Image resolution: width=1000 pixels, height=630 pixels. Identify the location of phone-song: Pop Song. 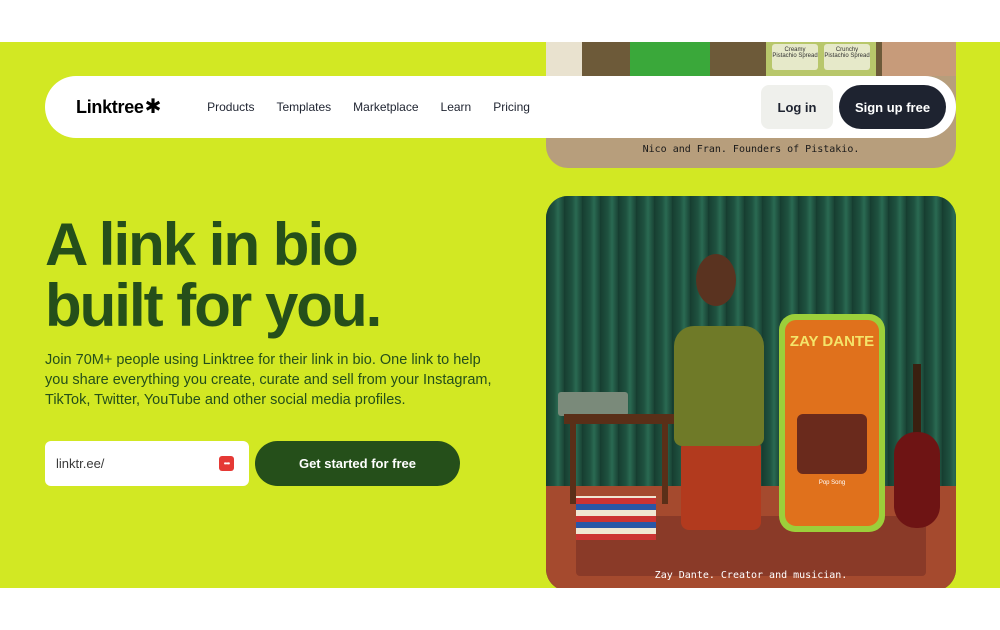
(832, 483).